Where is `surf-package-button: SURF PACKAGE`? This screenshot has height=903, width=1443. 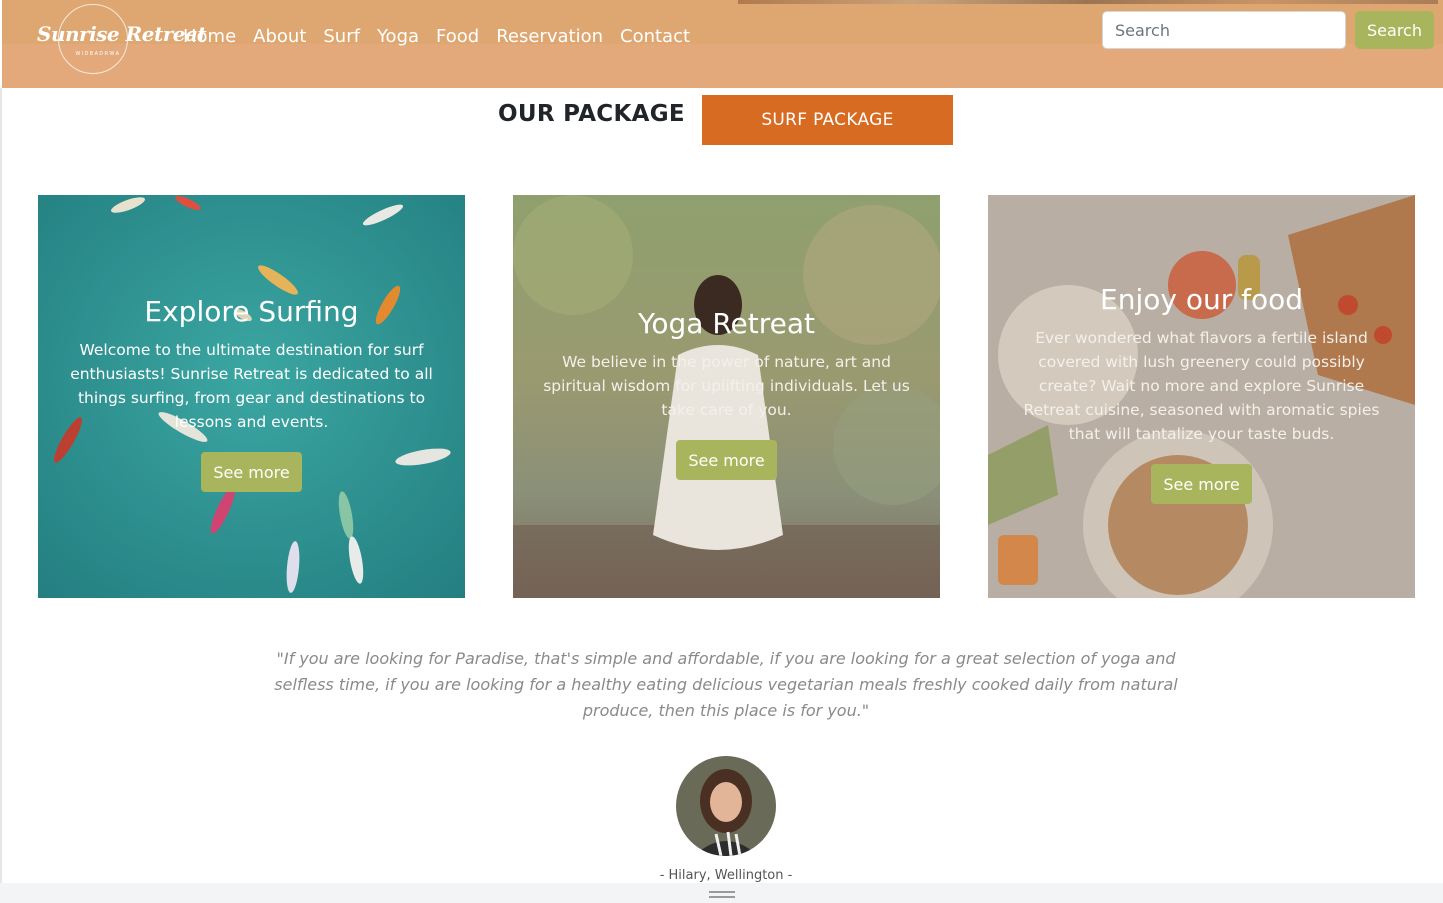 surf-package-button: SURF PACKAGE is located at coordinates (827, 120).